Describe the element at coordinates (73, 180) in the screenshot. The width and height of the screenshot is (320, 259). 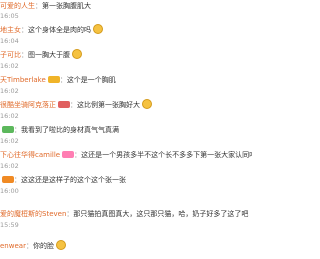
I see `comment-text: 这这还是这样子的这个这个张一张` at that location.